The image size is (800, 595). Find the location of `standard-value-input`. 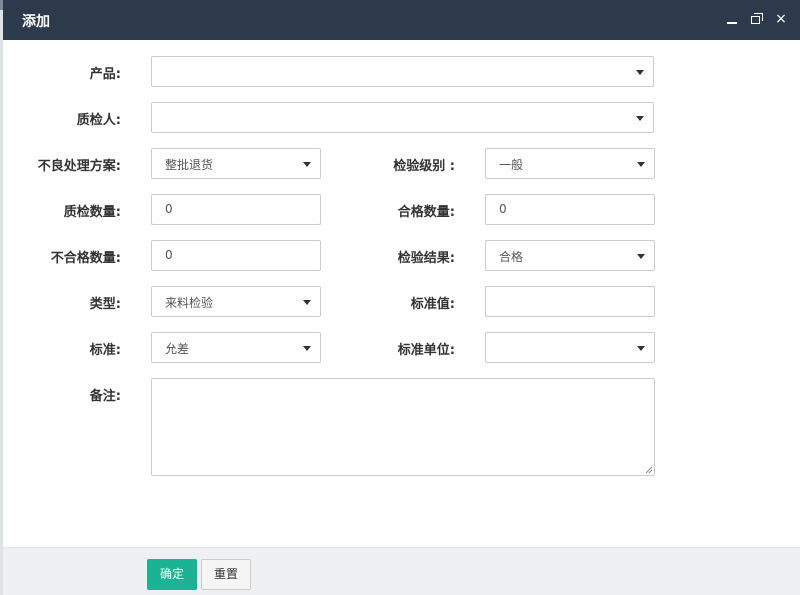

standard-value-input is located at coordinates (570, 301).